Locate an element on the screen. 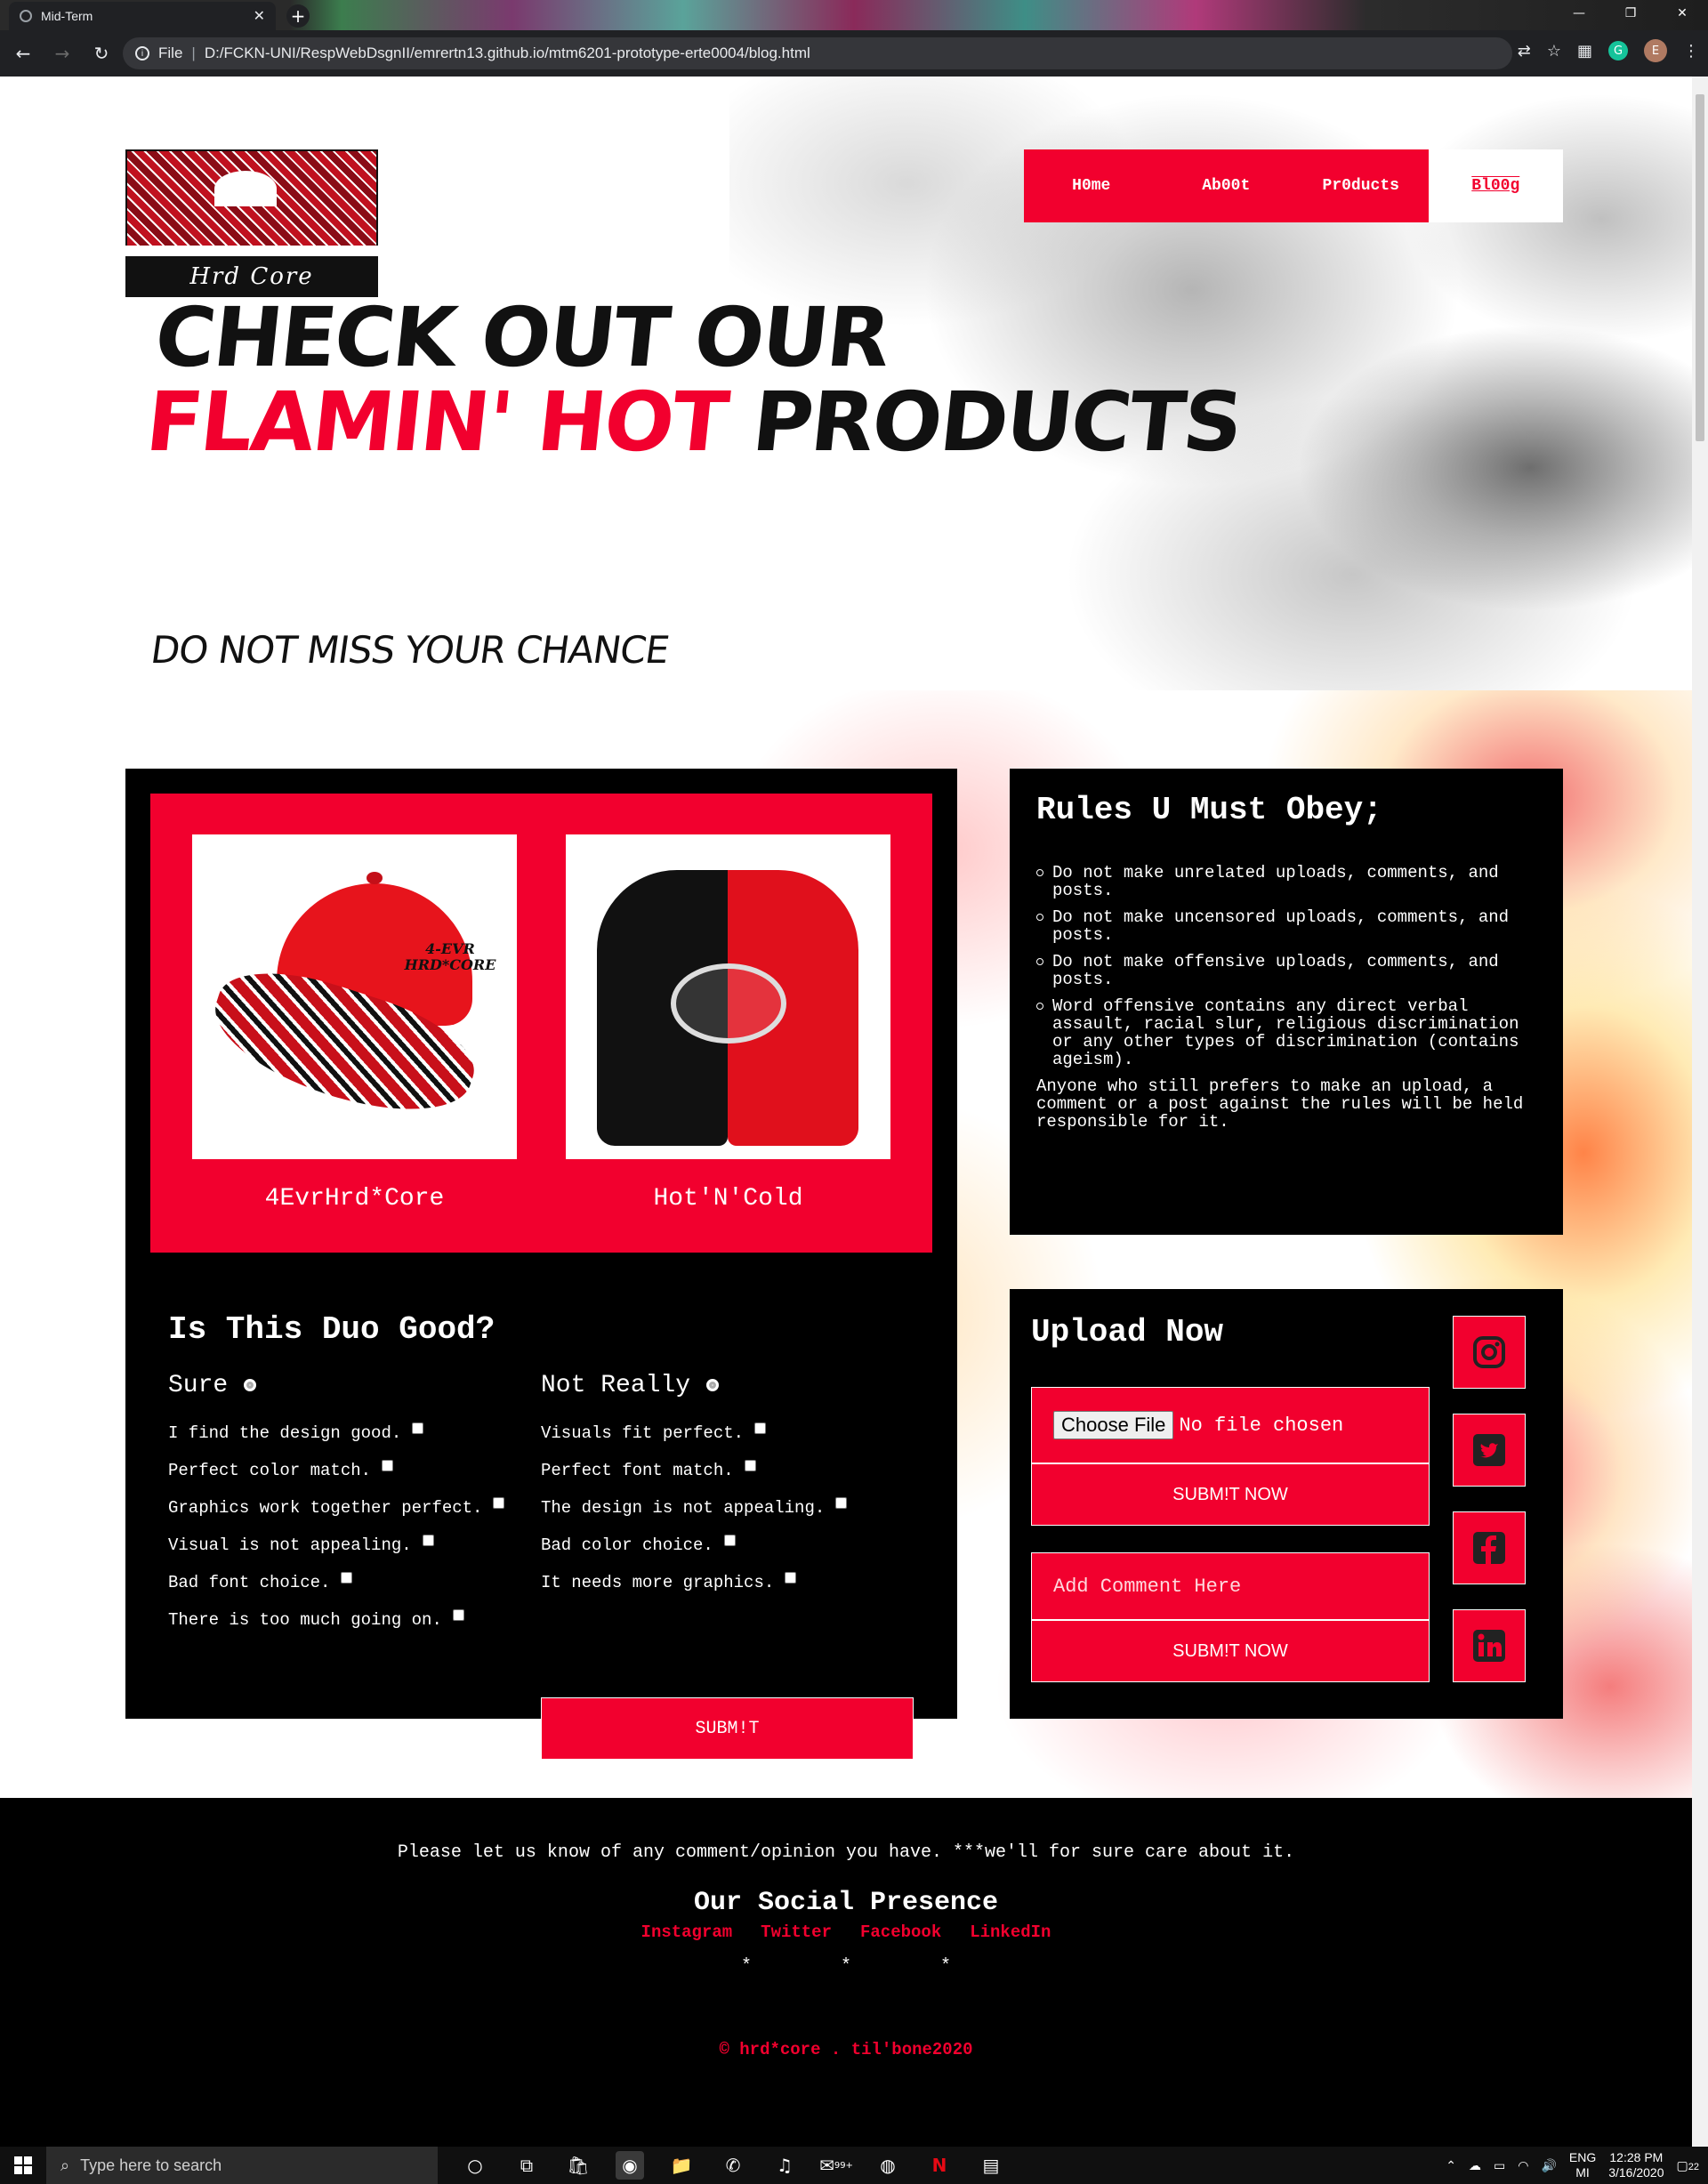 The image size is (1708, 2184). onedrive-icon: ☁ is located at coordinates (1475, 2166).